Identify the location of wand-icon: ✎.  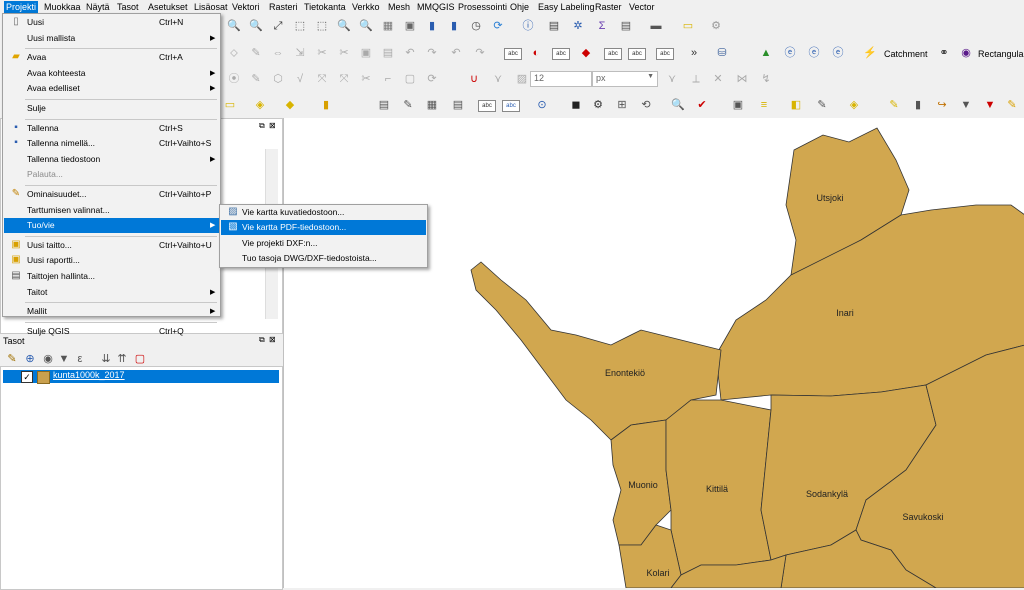
(822, 105).